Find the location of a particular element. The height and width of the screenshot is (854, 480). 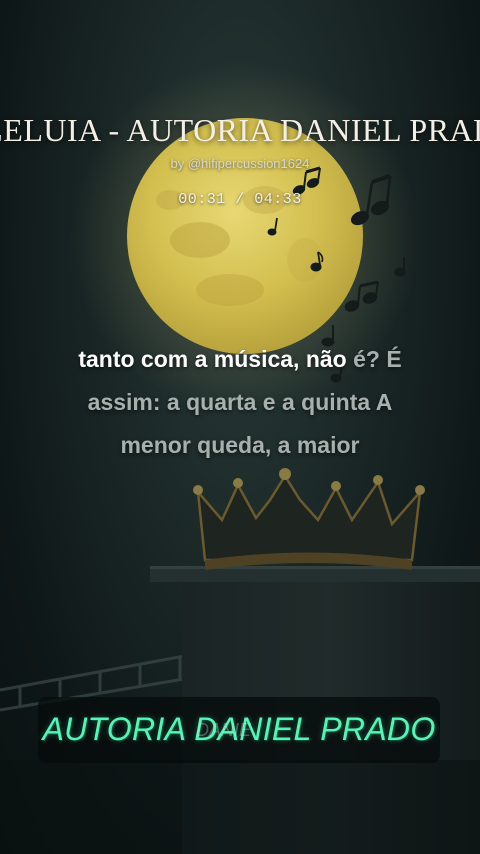

playback-time: 00:31 / 04:33 is located at coordinates (240, 199).